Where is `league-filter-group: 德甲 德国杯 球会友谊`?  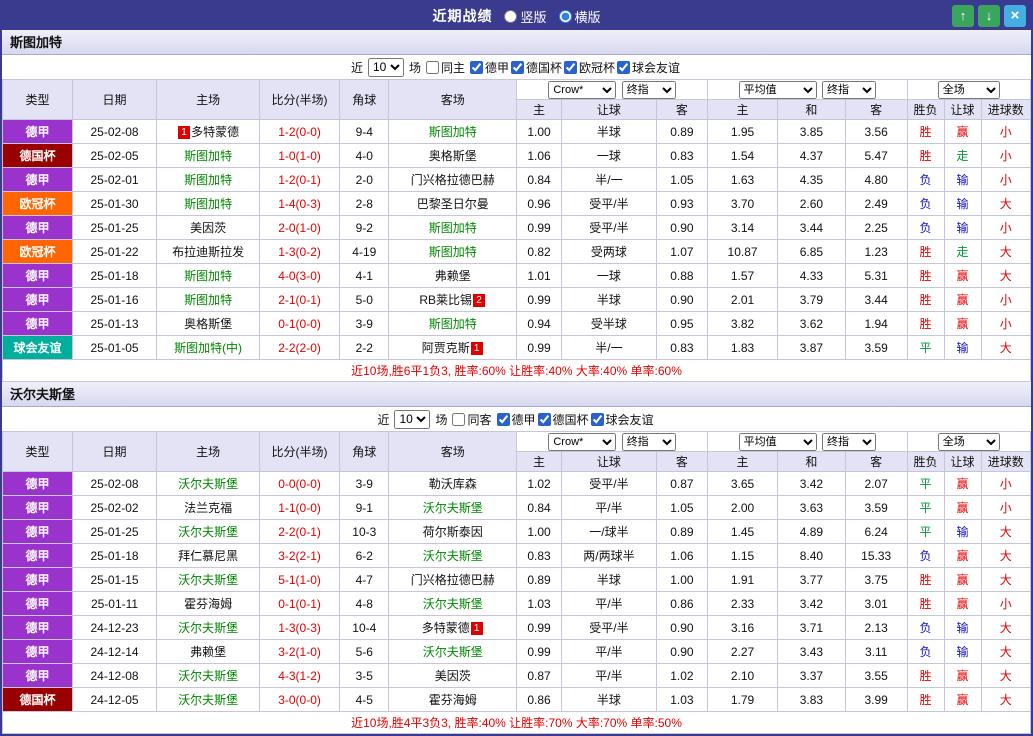 league-filter-group: 德甲 德国杯 球会友谊 is located at coordinates (576, 419).